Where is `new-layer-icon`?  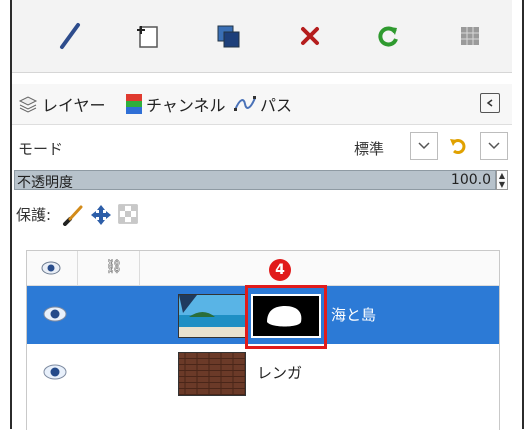 new-layer-icon is located at coordinates (147, 37).